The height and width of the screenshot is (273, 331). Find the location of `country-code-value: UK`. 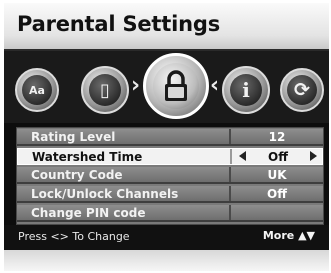

country-code-value: UK is located at coordinates (277, 175).